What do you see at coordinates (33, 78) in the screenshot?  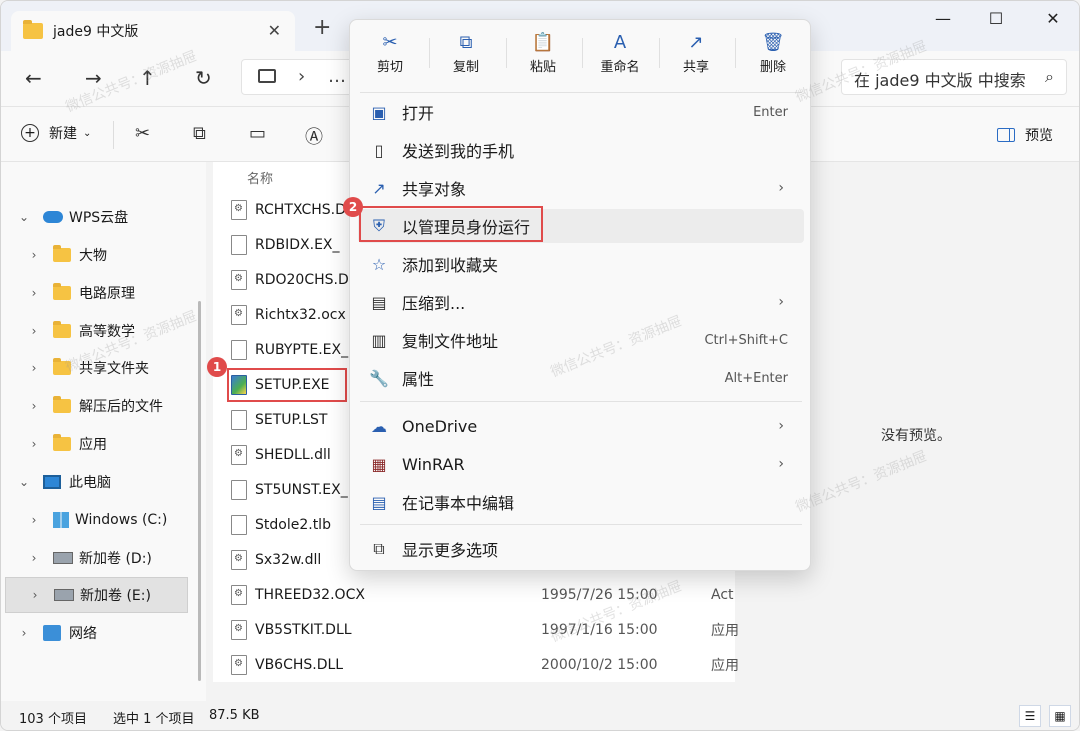 I see `back-button: ←` at bounding box center [33, 78].